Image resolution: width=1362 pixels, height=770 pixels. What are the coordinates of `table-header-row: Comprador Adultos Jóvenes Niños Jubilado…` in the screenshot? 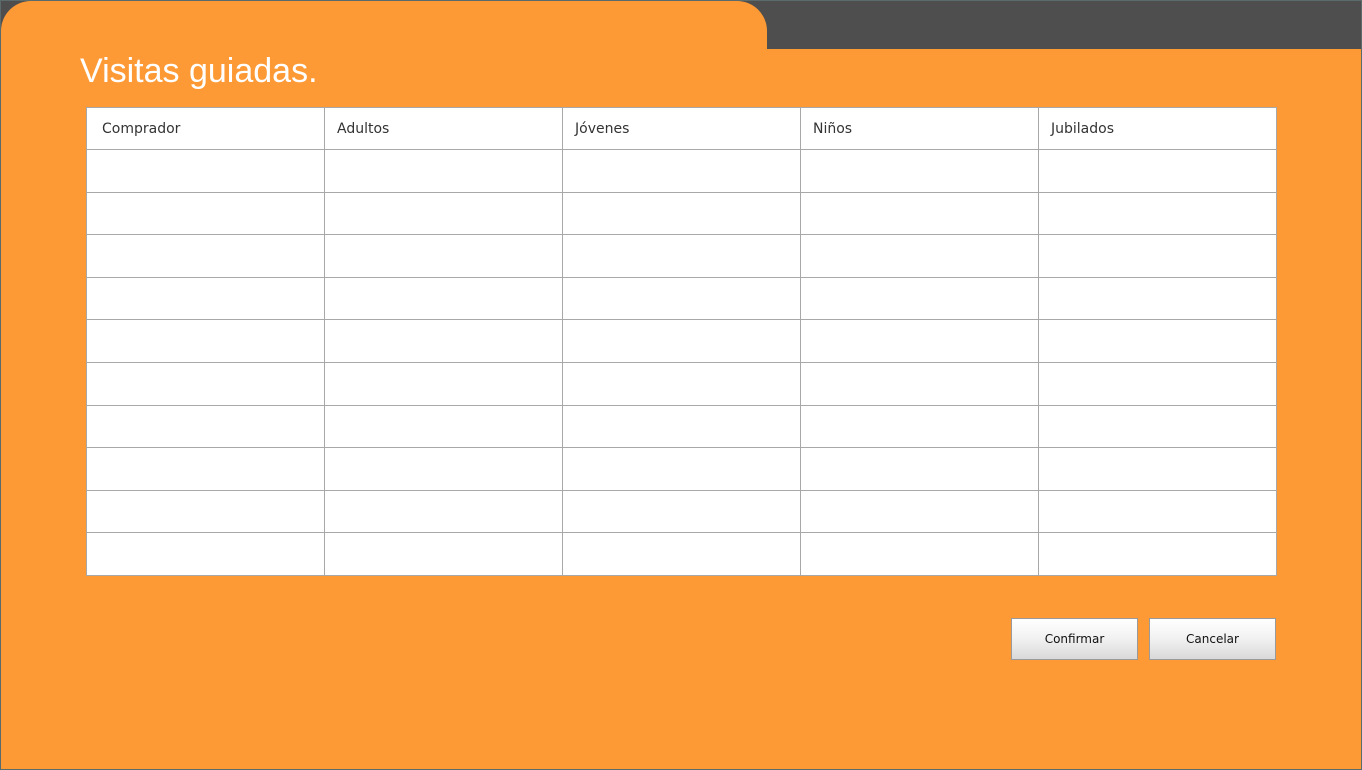 It's located at (681, 128).